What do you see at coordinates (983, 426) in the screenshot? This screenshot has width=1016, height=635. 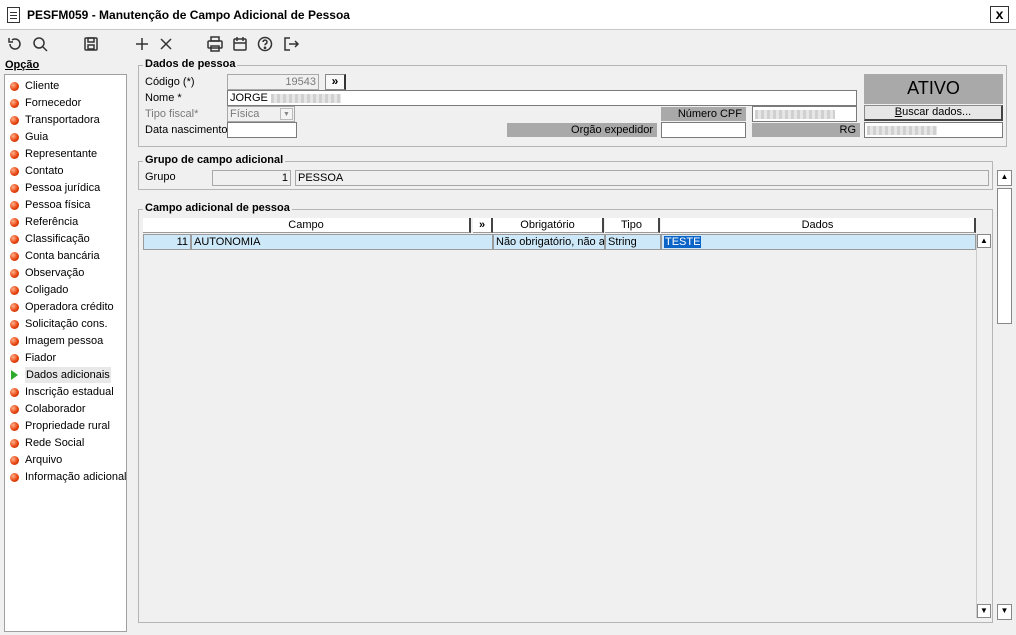 I see `table-scrollbar: ▲ ▼` at bounding box center [983, 426].